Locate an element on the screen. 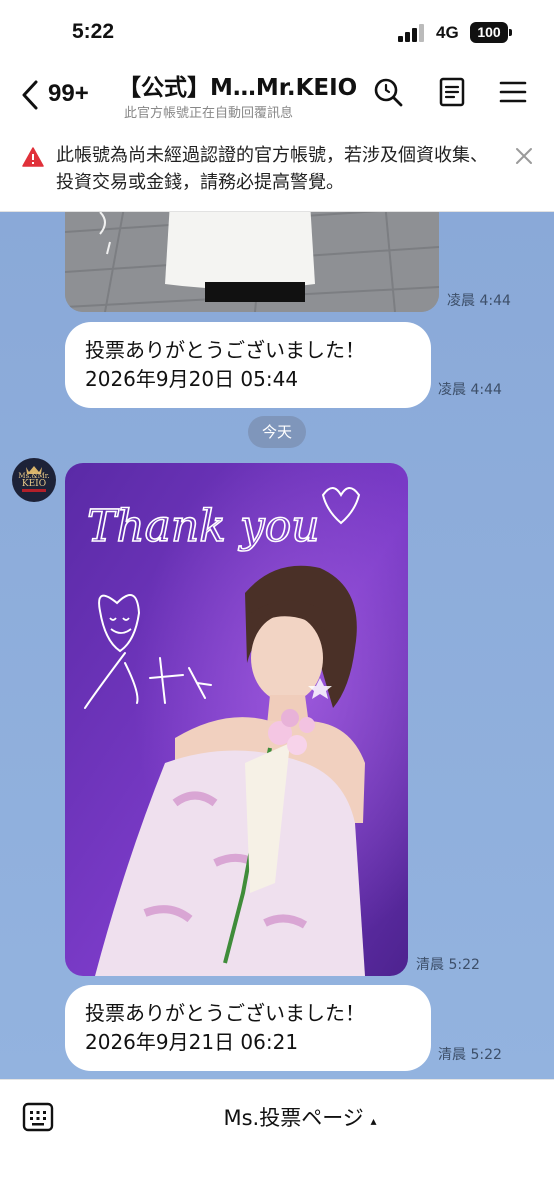 This screenshot has height=1199, width=554. status-time: 5:22 is located at coordinates (93, 31).